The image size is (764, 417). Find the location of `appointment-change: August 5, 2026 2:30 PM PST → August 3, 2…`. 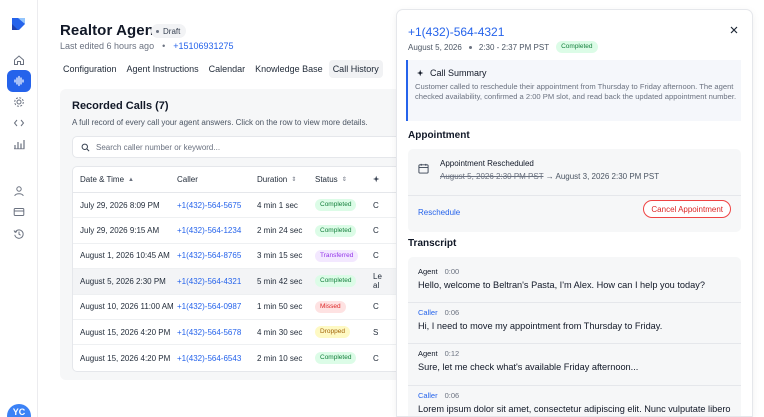

appointment-change: August 5, 2026 2:30 PM PST → August 3, 2… is located at coordinates (549, 176).